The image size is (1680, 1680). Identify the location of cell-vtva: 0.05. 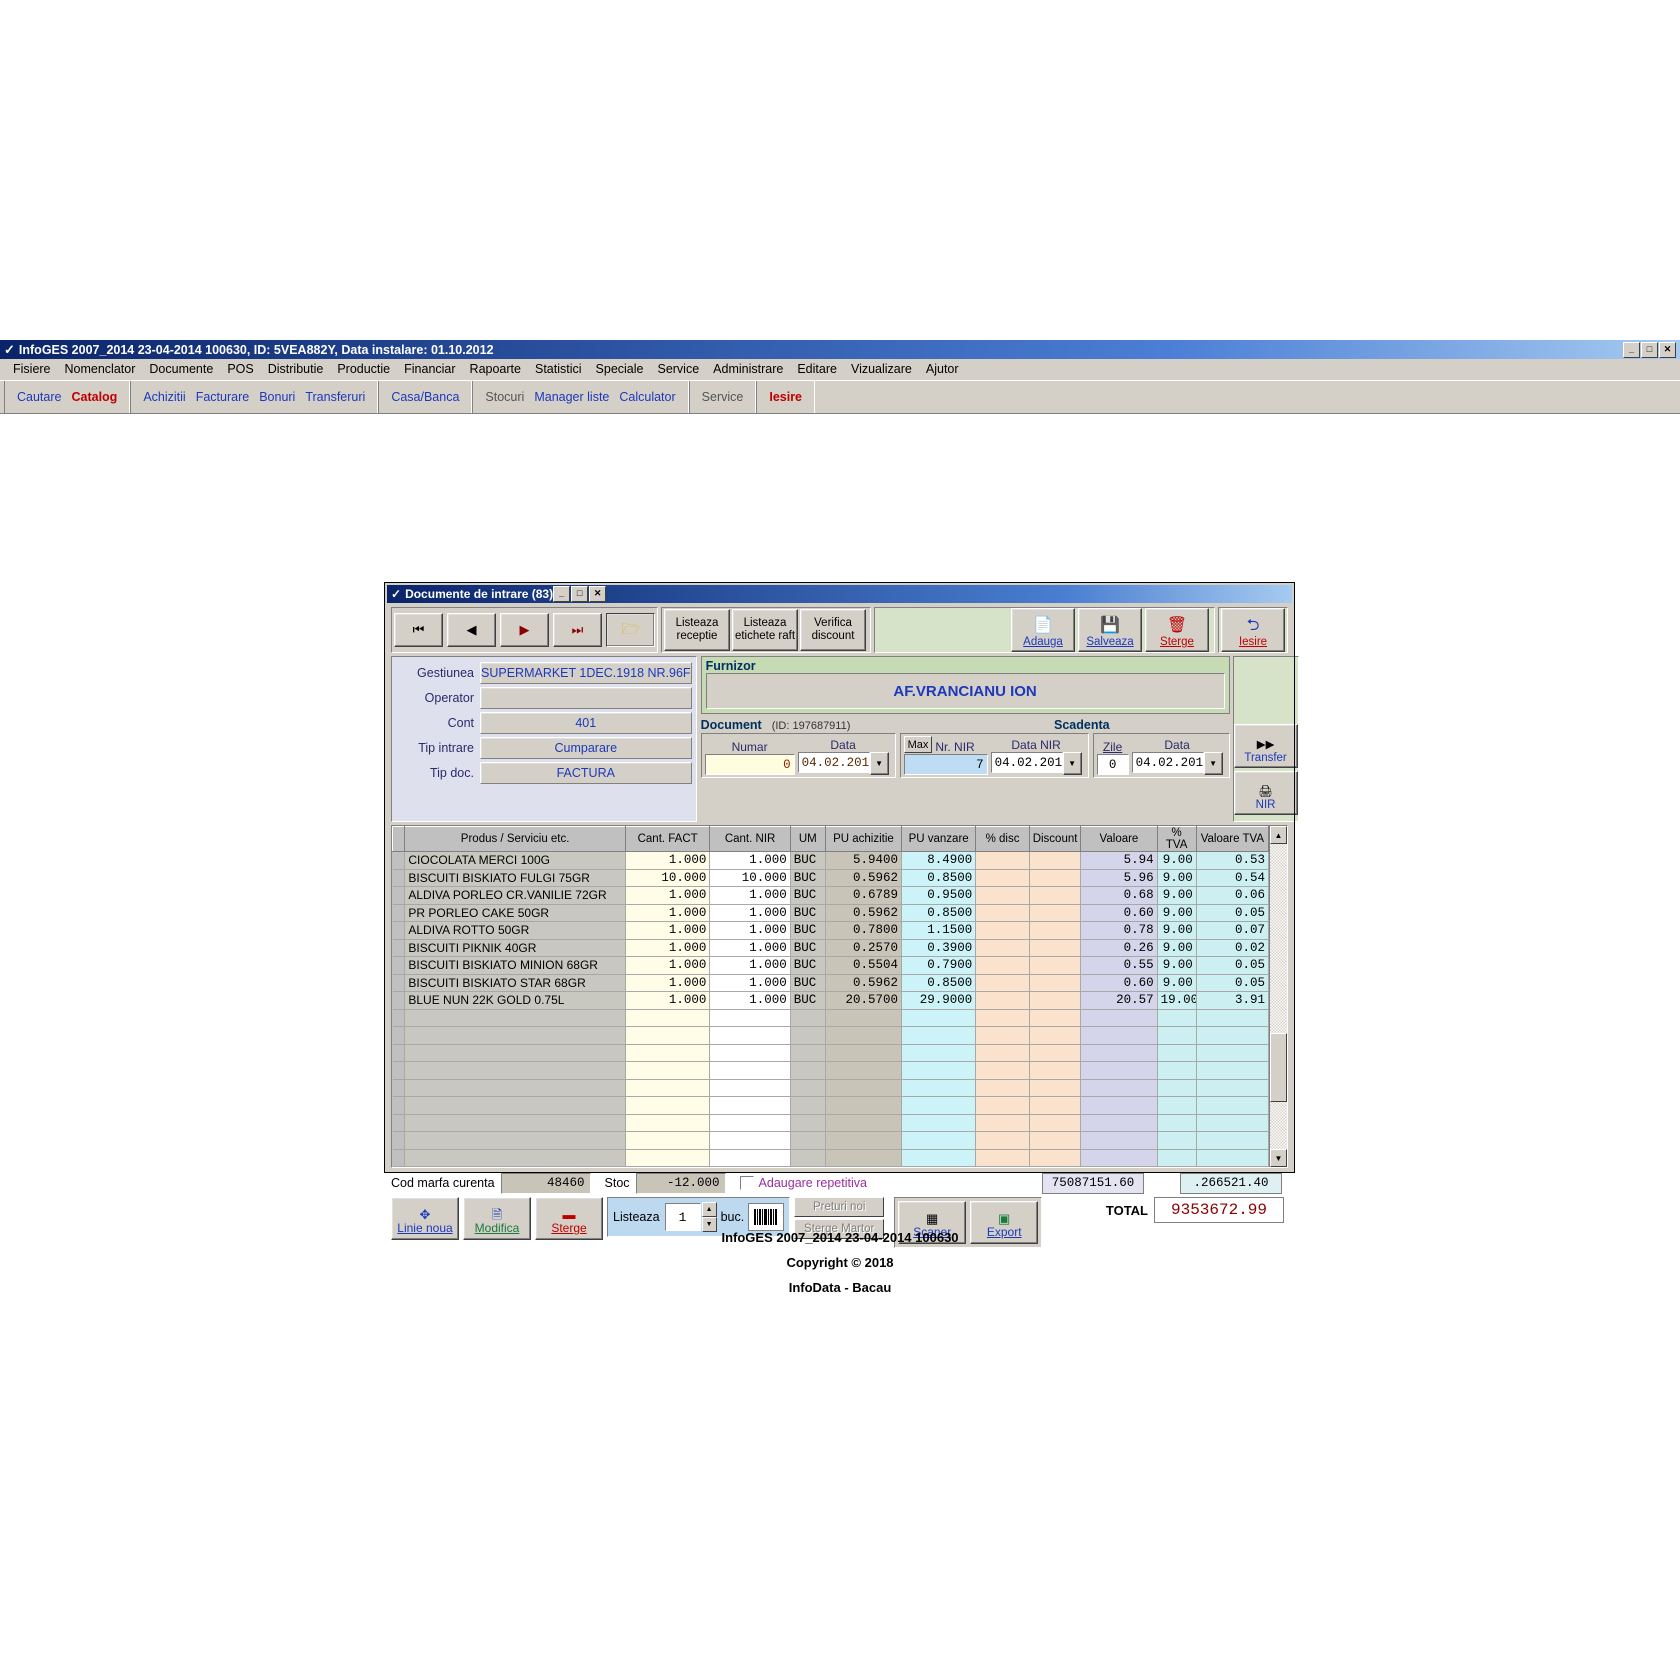
(1232, 965).